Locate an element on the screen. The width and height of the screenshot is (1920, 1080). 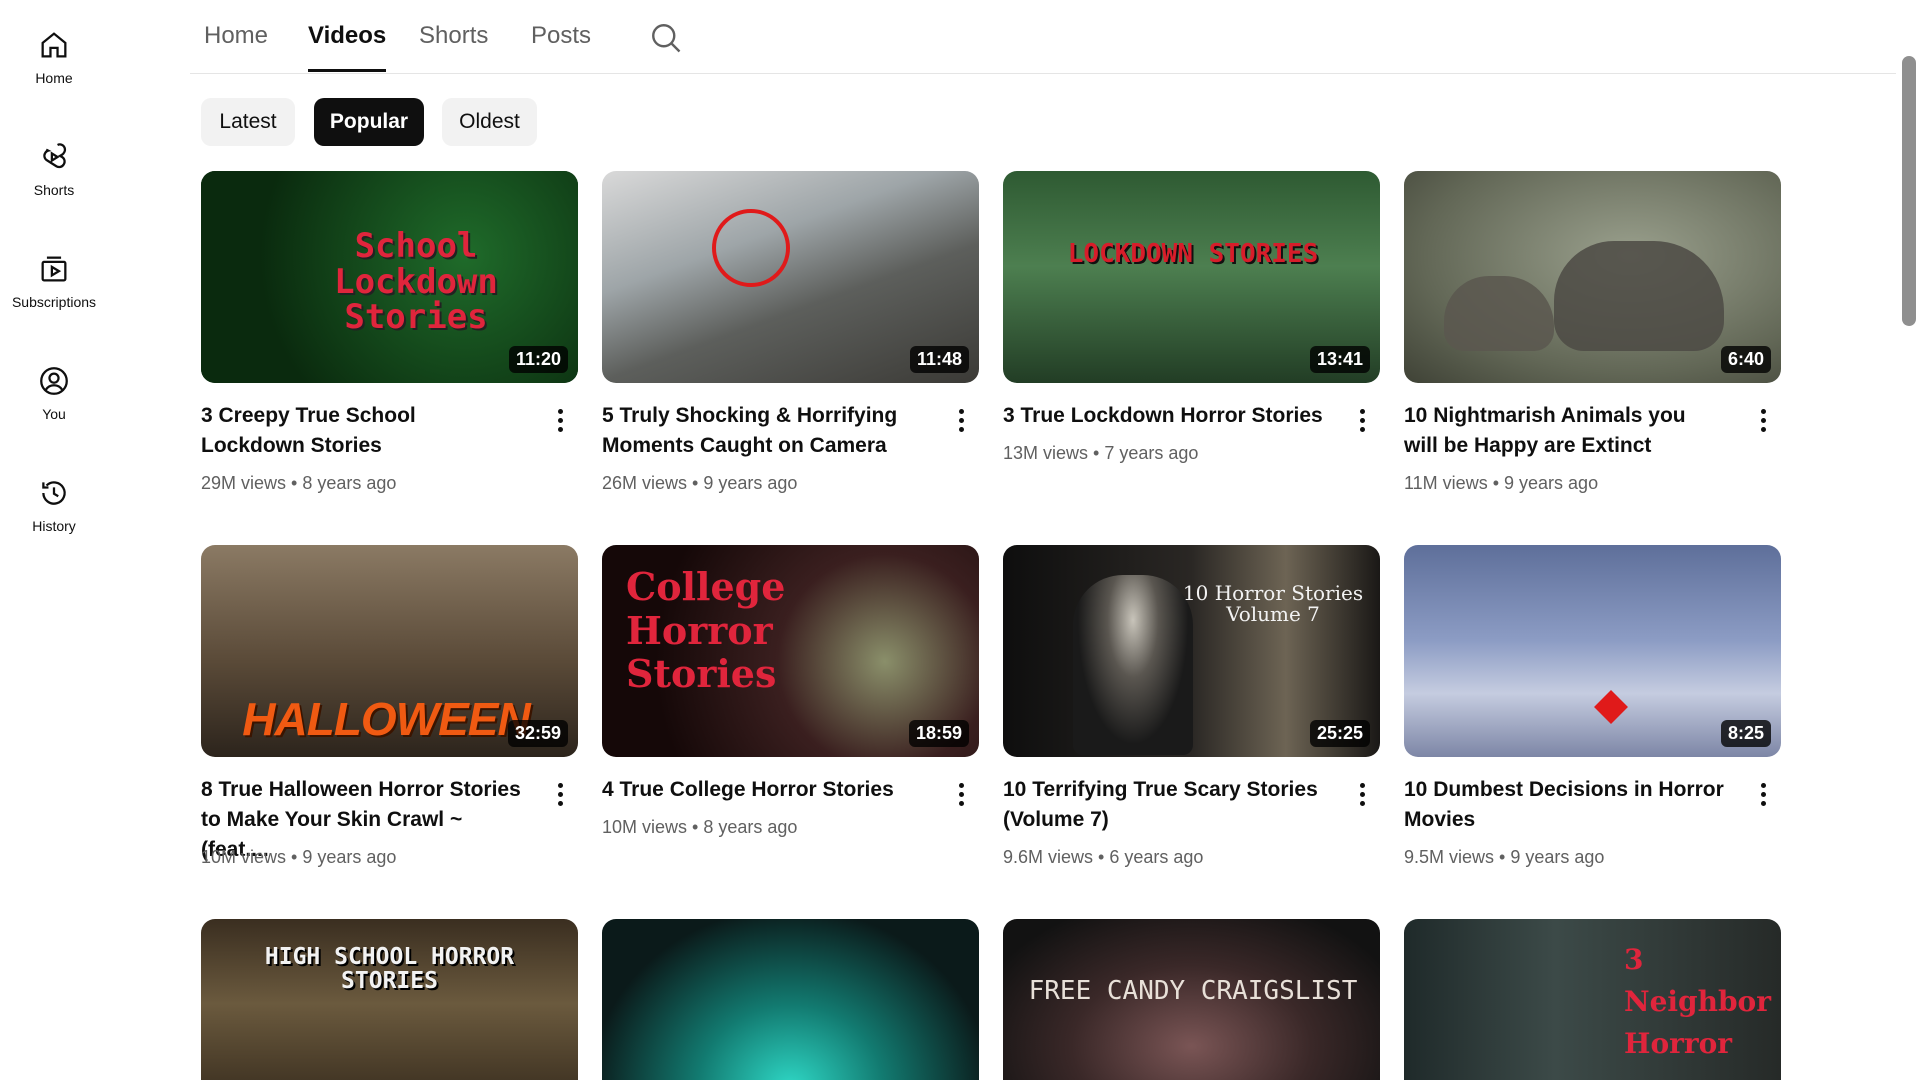
thumbnail-text: College Horror Stories is located at coordinates (706, 630).